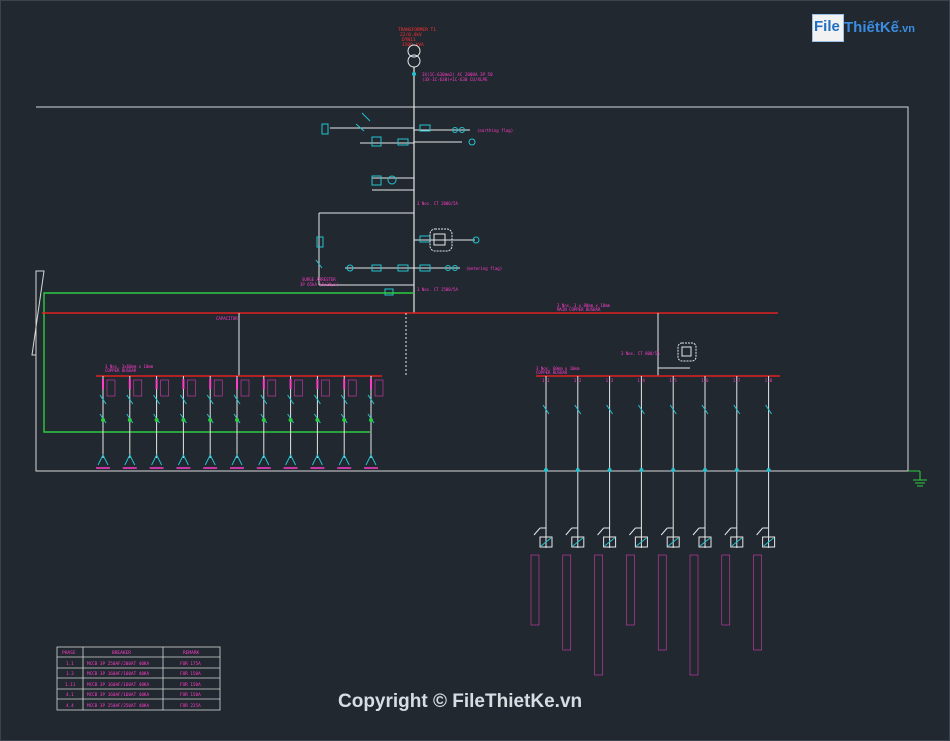 The width and height of the screenshot is (950, 741). What do you see at coordinates (637, 501) in the screenshot?
I see `right-feeder: 1.4` at bounding box center [637, 501].